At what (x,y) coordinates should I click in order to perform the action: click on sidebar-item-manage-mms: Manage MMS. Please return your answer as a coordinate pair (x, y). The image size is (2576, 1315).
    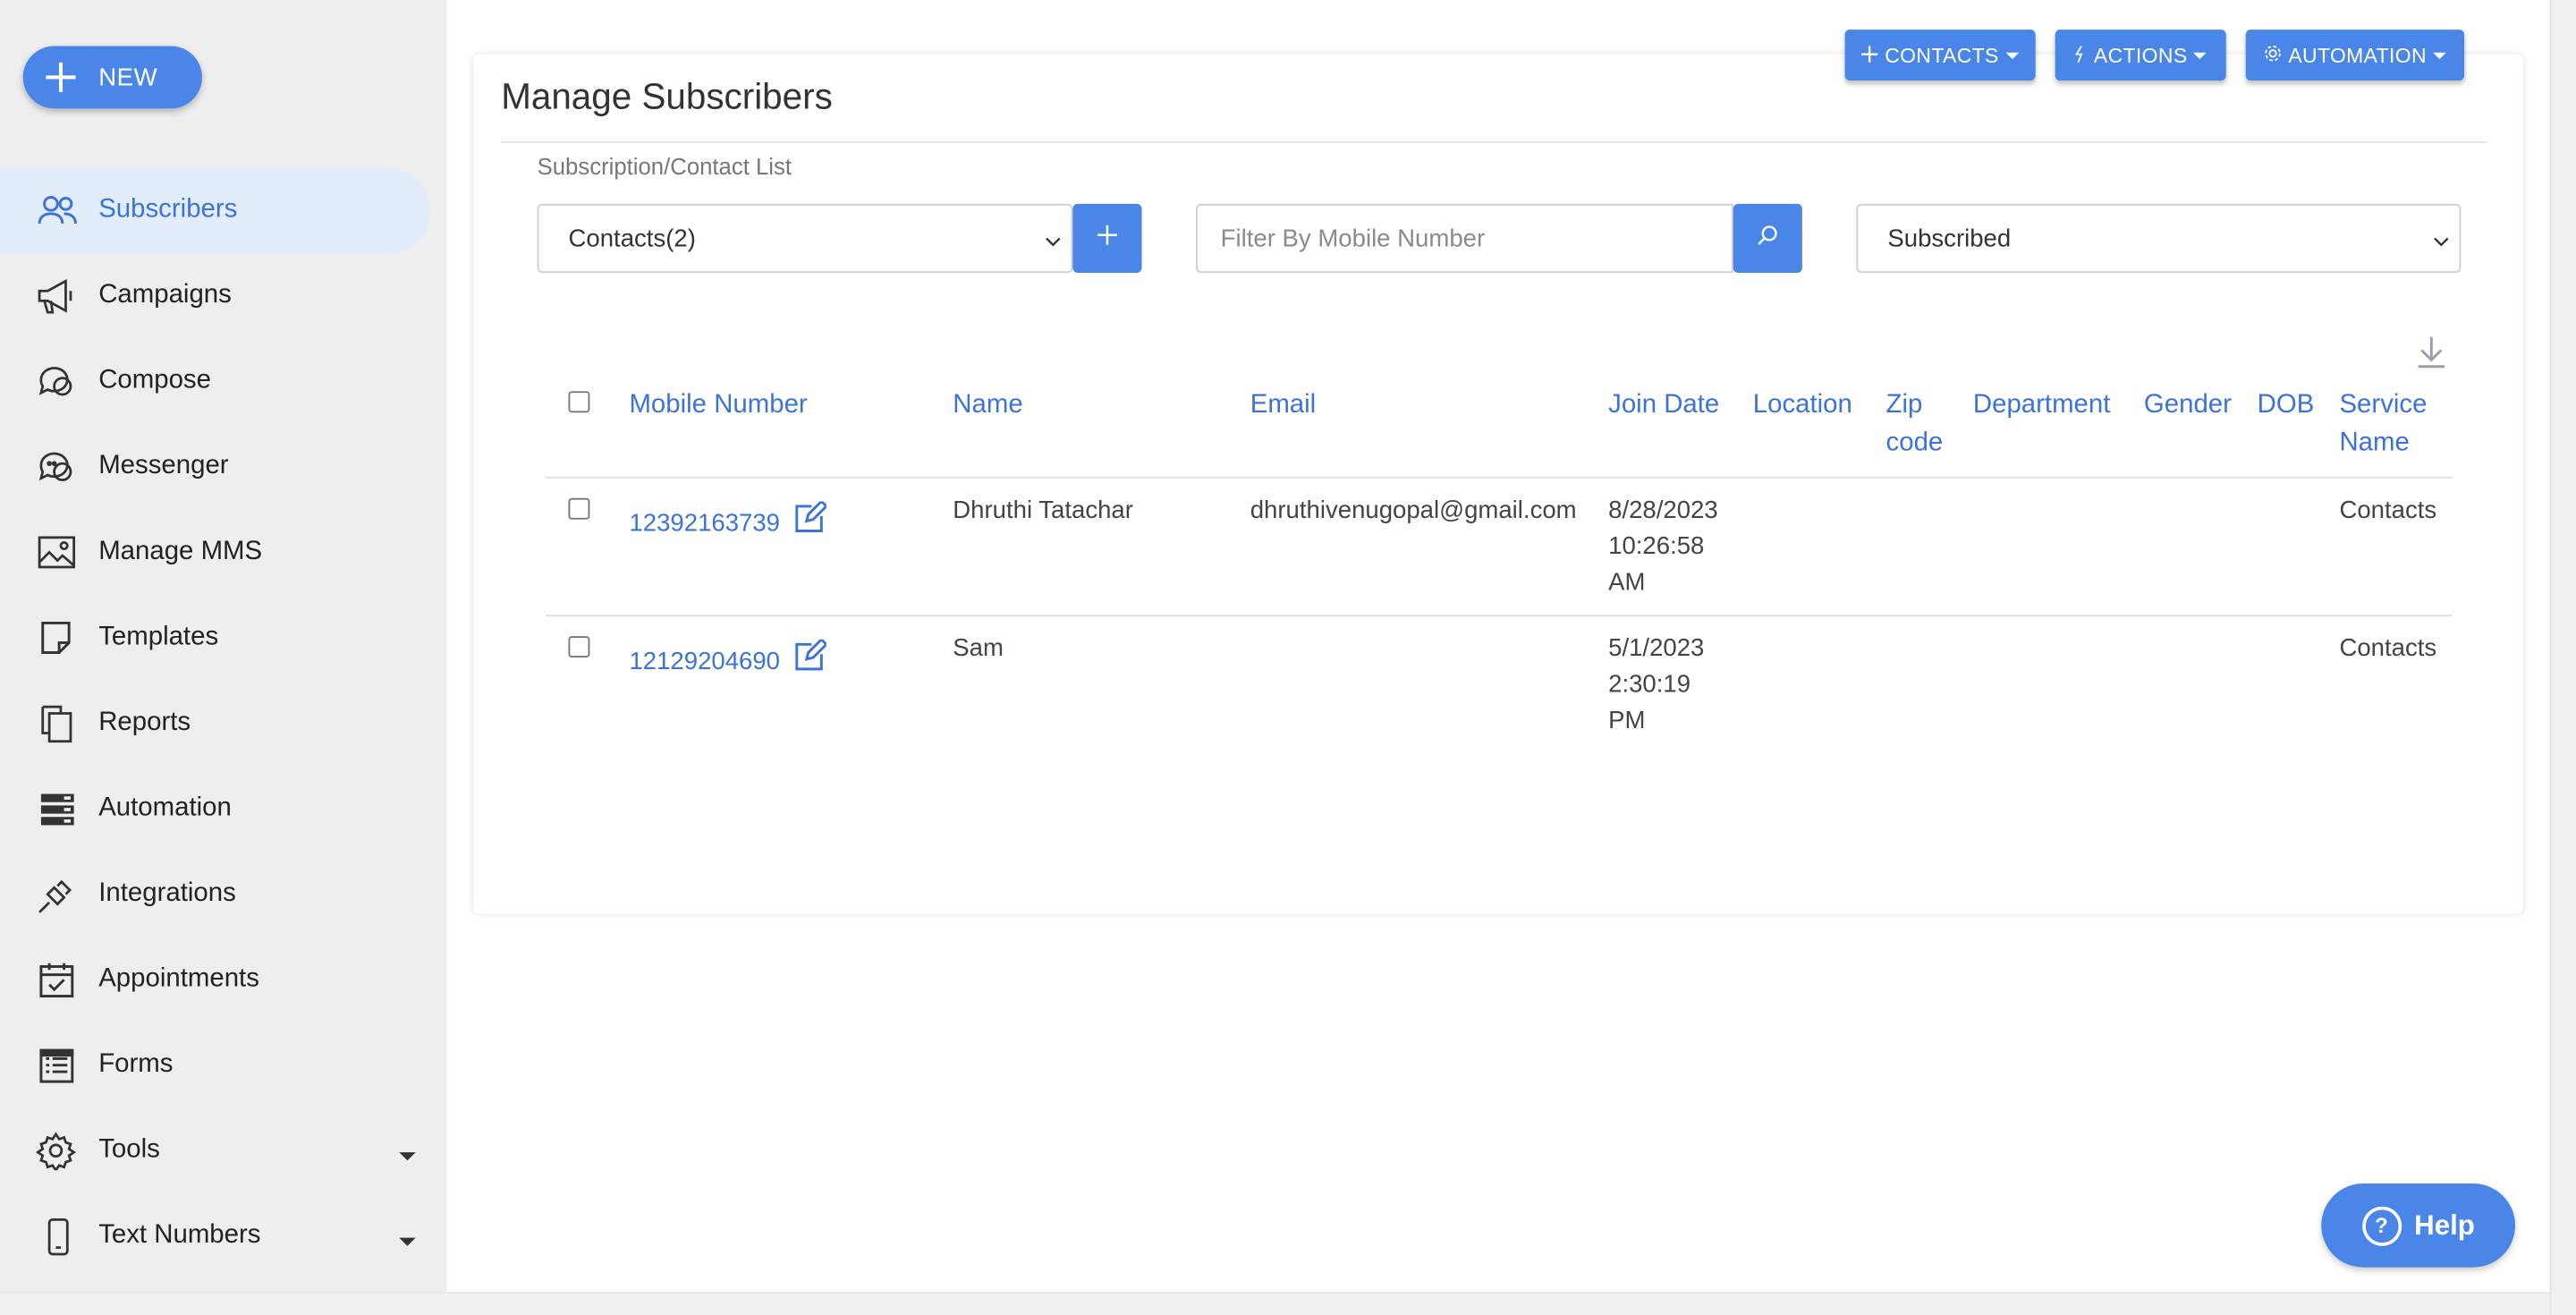
    Looking at the image, I should click on (215, 553).